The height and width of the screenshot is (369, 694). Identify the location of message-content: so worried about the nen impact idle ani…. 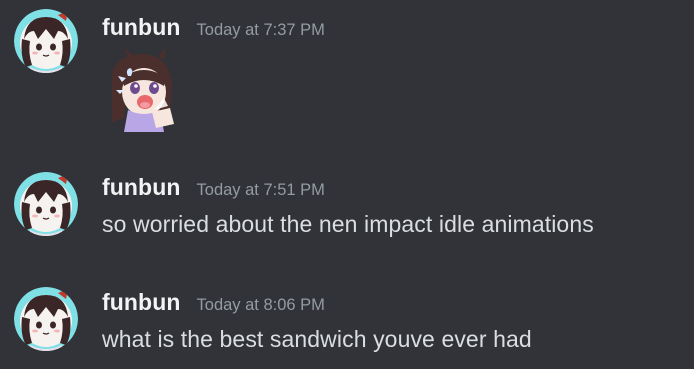
(348, 224).